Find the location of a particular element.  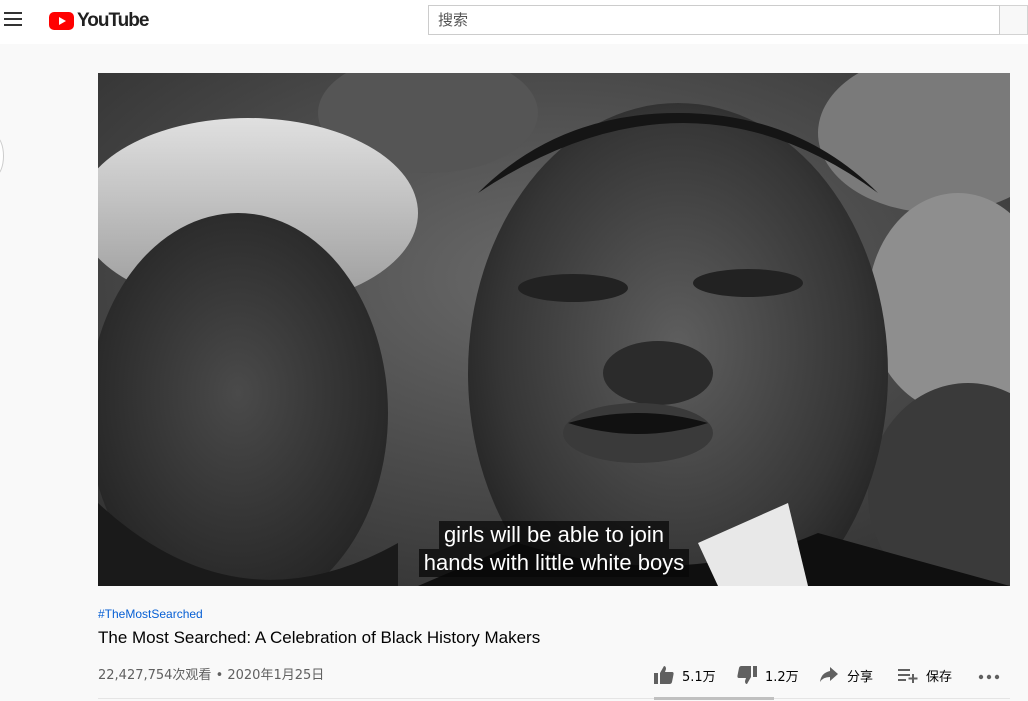

thumb-down-icon is located at coordinates (747, 675).